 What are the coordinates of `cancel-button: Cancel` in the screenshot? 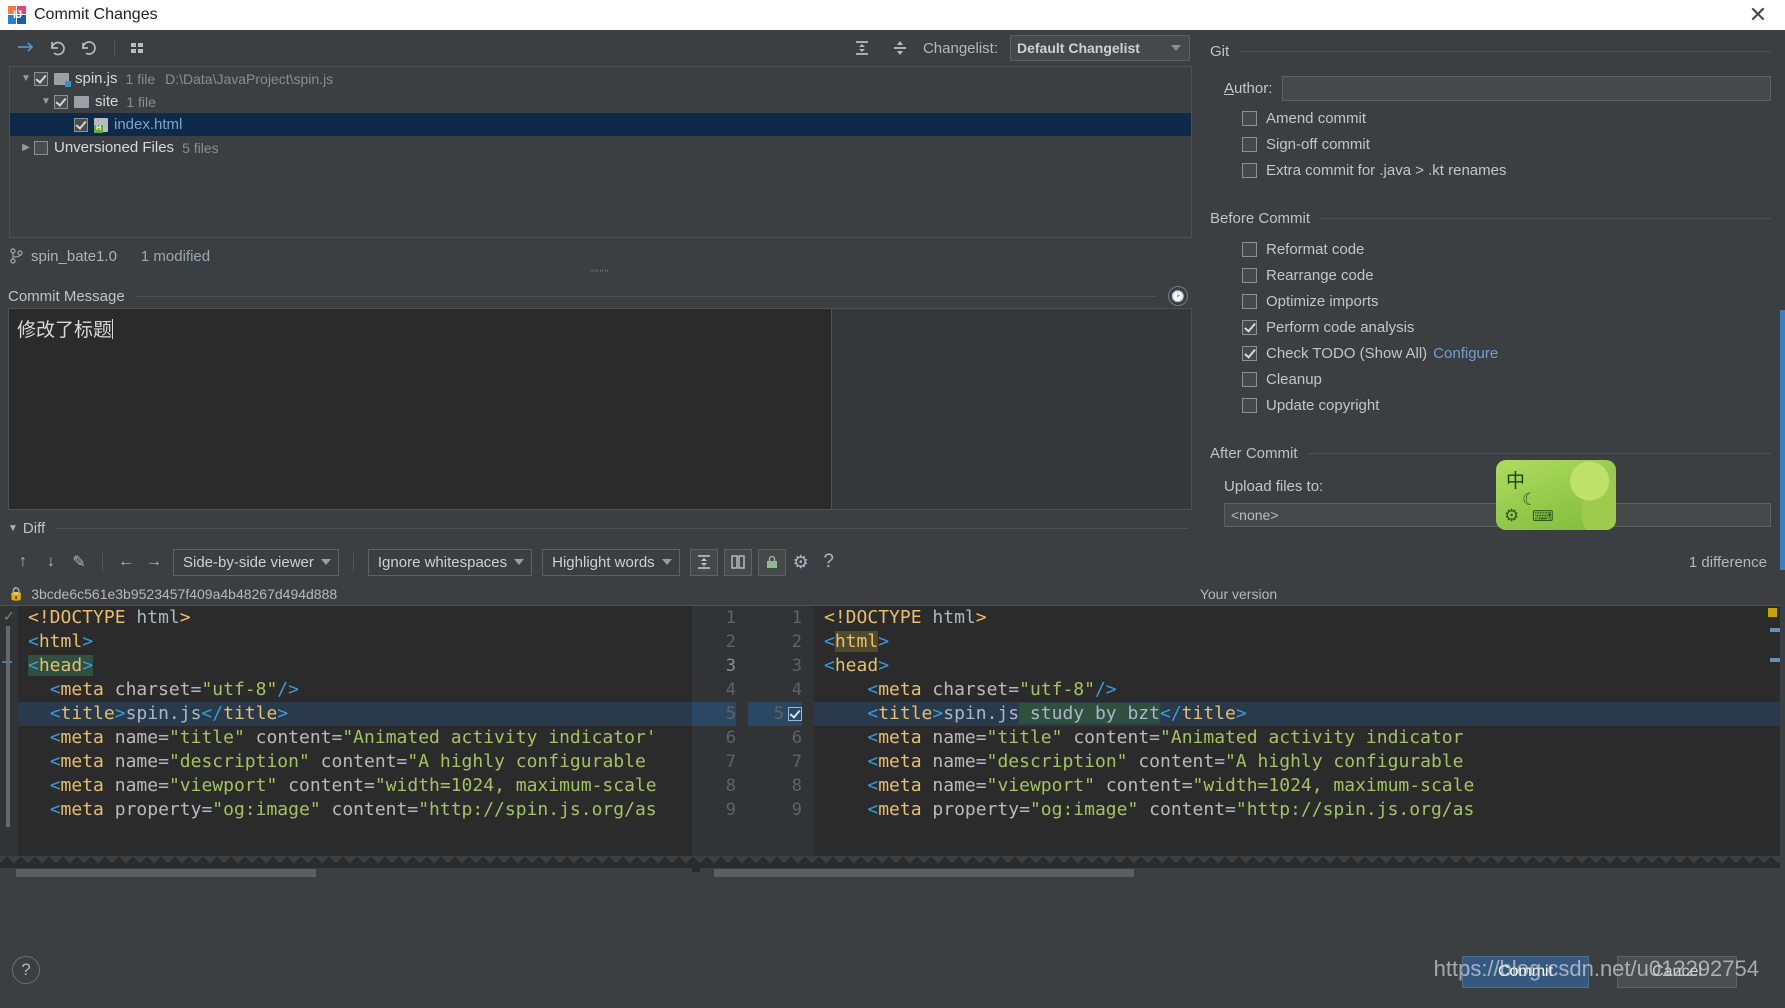 It's located at (1677, 972).